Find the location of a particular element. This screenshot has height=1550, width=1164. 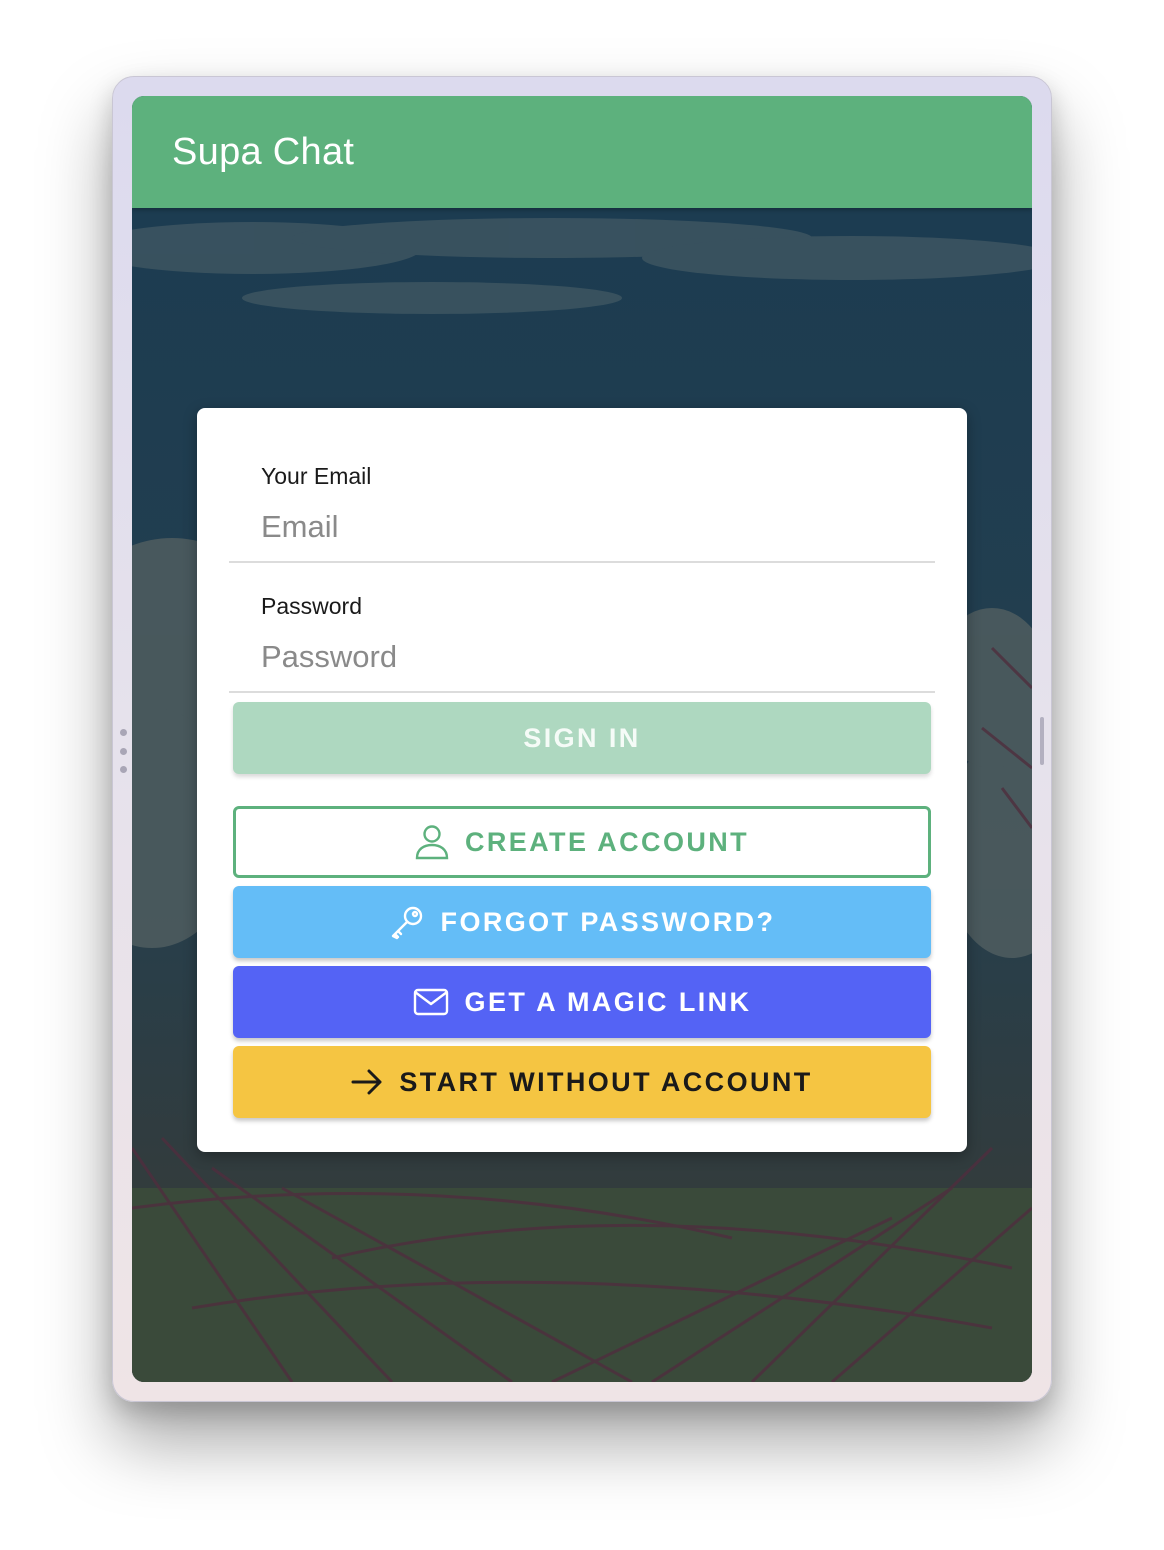

sign-in-button: SIGN IN is located at coordinates (582, 738).